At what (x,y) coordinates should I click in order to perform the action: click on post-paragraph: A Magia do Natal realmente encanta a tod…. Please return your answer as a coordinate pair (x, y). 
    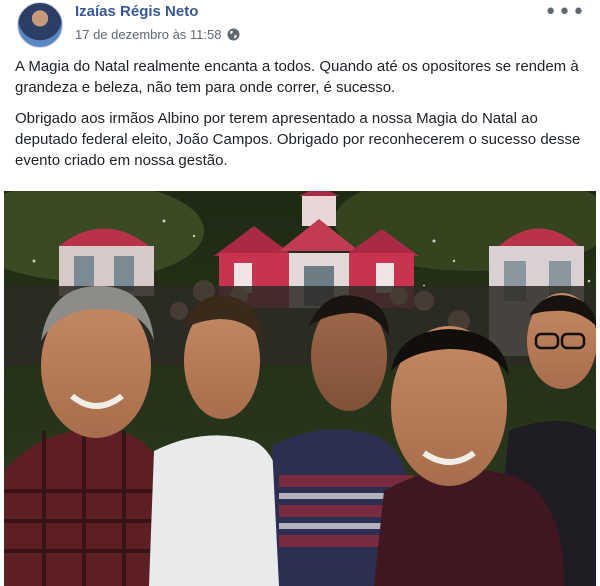
    Looking at the image, I should click on (297, 77).